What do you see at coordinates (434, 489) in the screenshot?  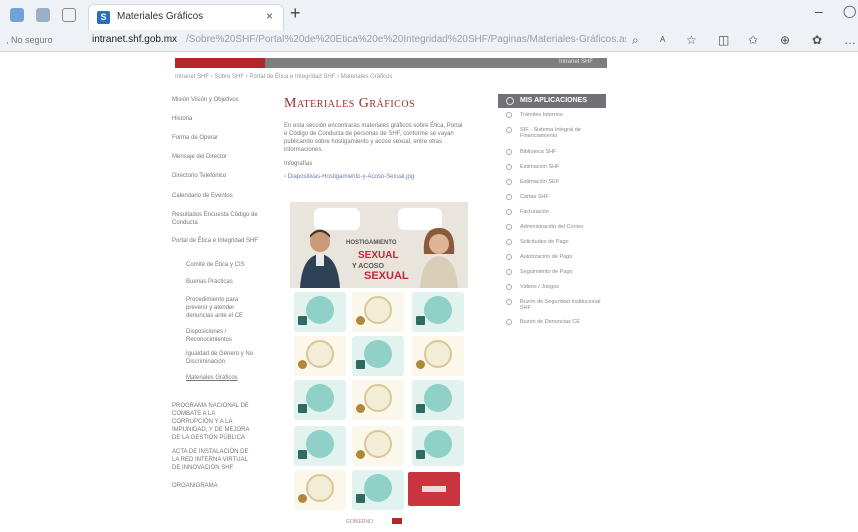 I see `infographic-thumbnail-red` at bounding box center [434, 489].